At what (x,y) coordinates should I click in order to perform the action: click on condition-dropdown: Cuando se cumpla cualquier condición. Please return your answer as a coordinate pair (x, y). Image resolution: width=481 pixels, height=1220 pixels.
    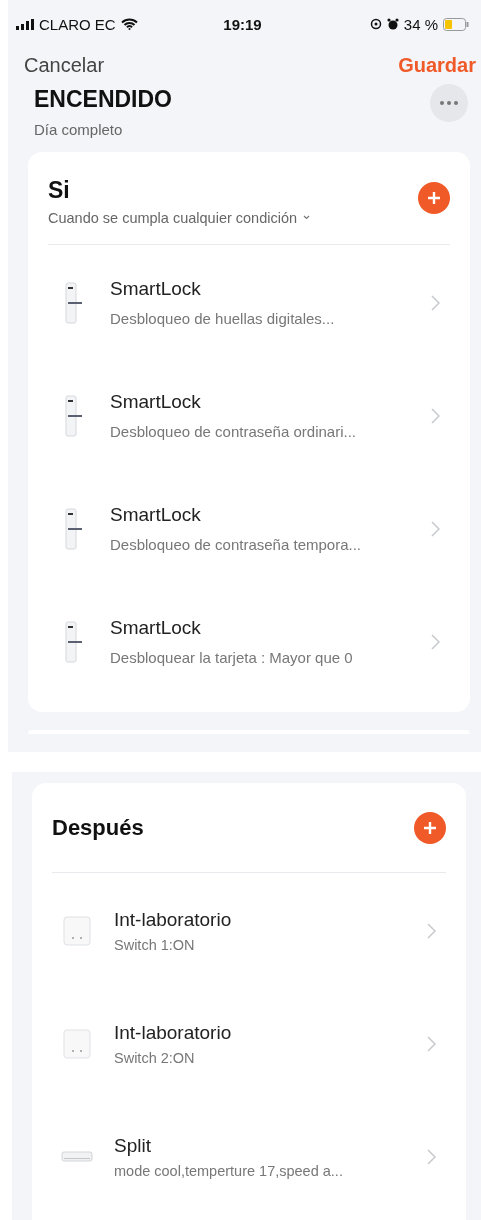
    Looking at the image, I should click on (179, 217).